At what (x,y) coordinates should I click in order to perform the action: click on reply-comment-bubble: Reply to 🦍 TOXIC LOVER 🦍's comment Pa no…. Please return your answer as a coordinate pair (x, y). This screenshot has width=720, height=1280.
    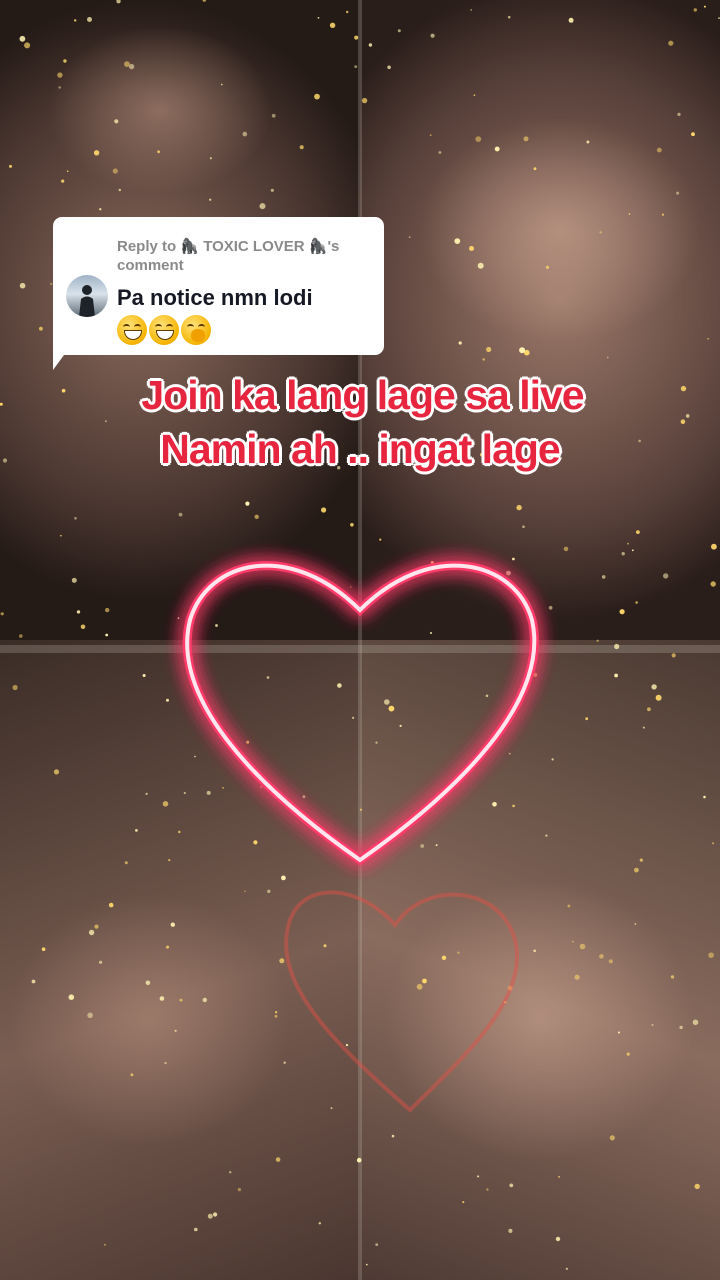
    Looking at the image, I should click on (218, 286).